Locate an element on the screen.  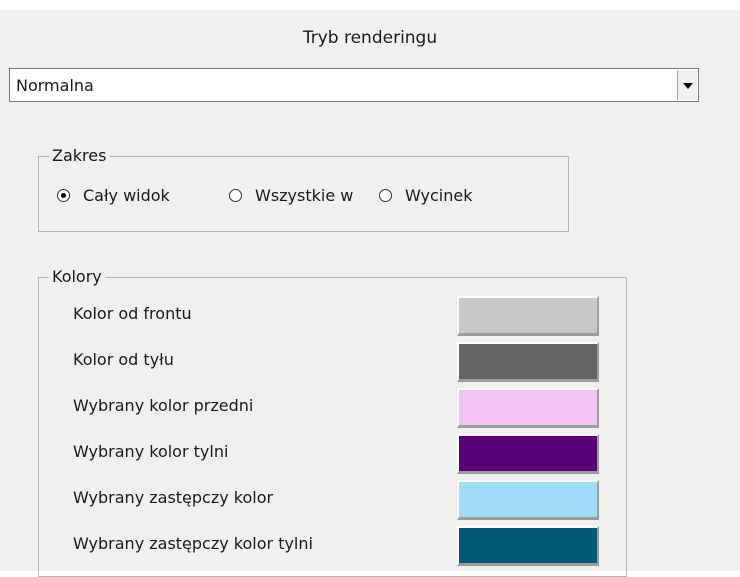
range-group-legend: Zakres is located at coordinates (79, 156).